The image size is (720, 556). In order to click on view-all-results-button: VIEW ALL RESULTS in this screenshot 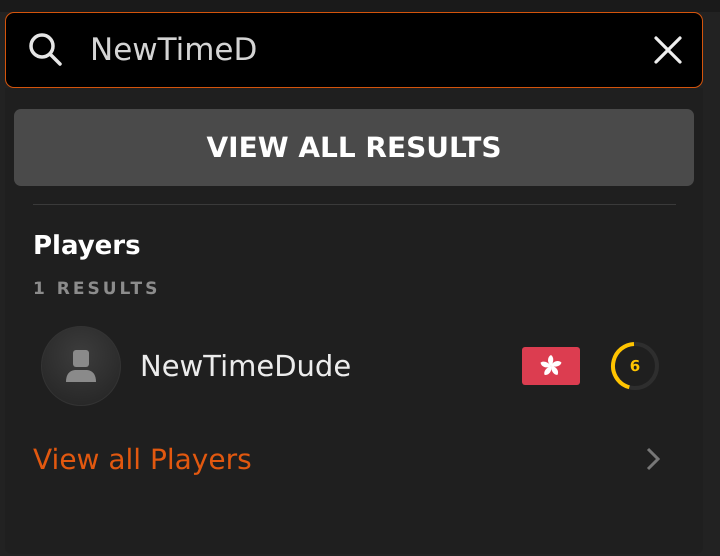, I will do `click(354, 147)`.